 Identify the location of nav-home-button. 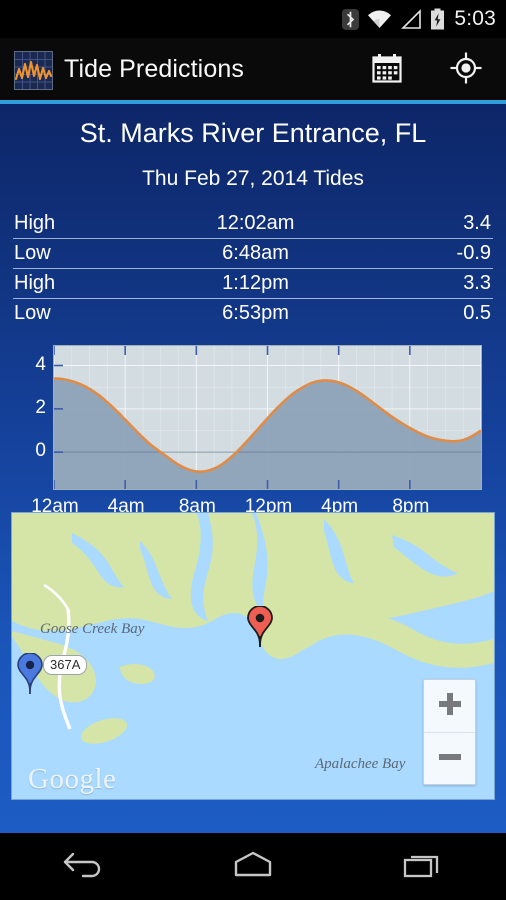
(253, 866).